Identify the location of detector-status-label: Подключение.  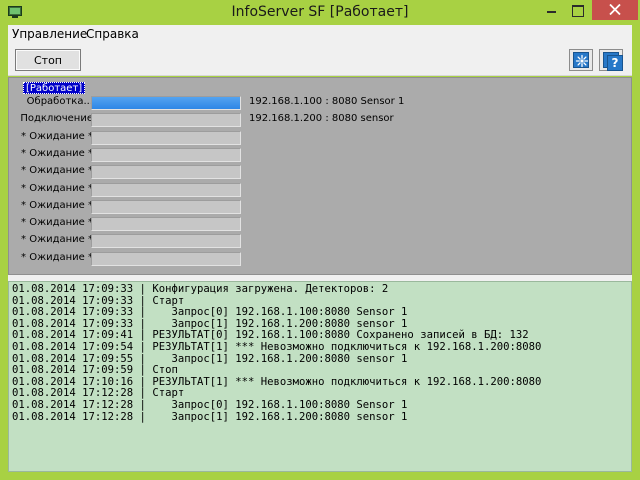
(56, 119).